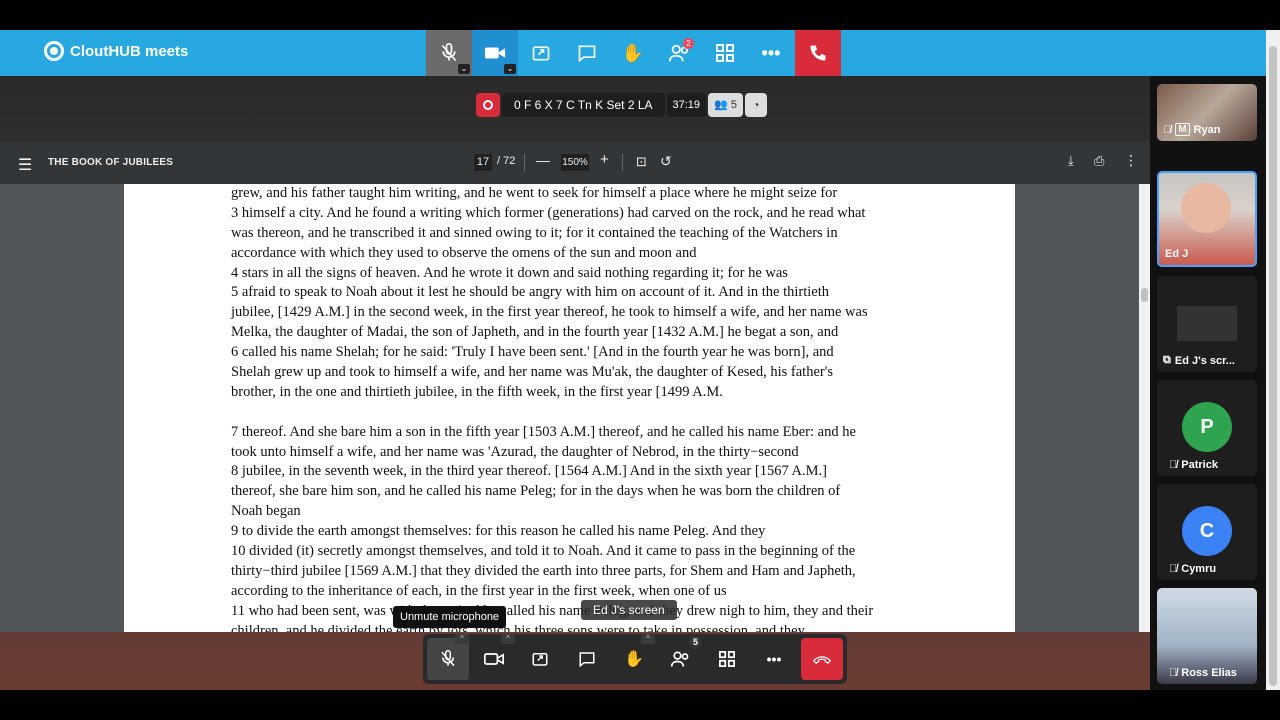 The height and width of the screenshot is (720, 1280). What do you see at coordinates (679, 659) in the screenshot?
I see `participants-icon` at bounding box center [679, 659].